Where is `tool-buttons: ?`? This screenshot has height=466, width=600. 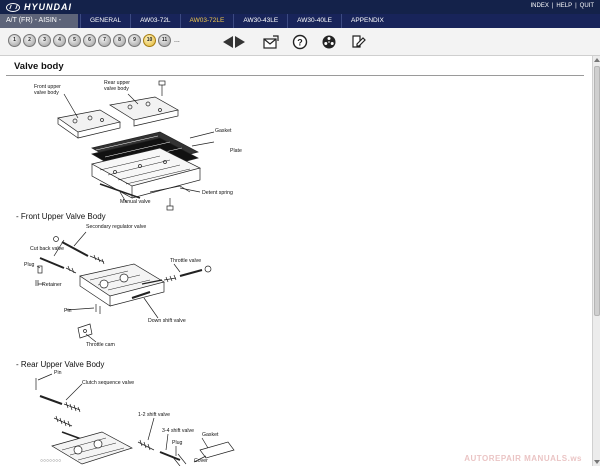
tool-buttons: ? is located at coordinates (314, 42).